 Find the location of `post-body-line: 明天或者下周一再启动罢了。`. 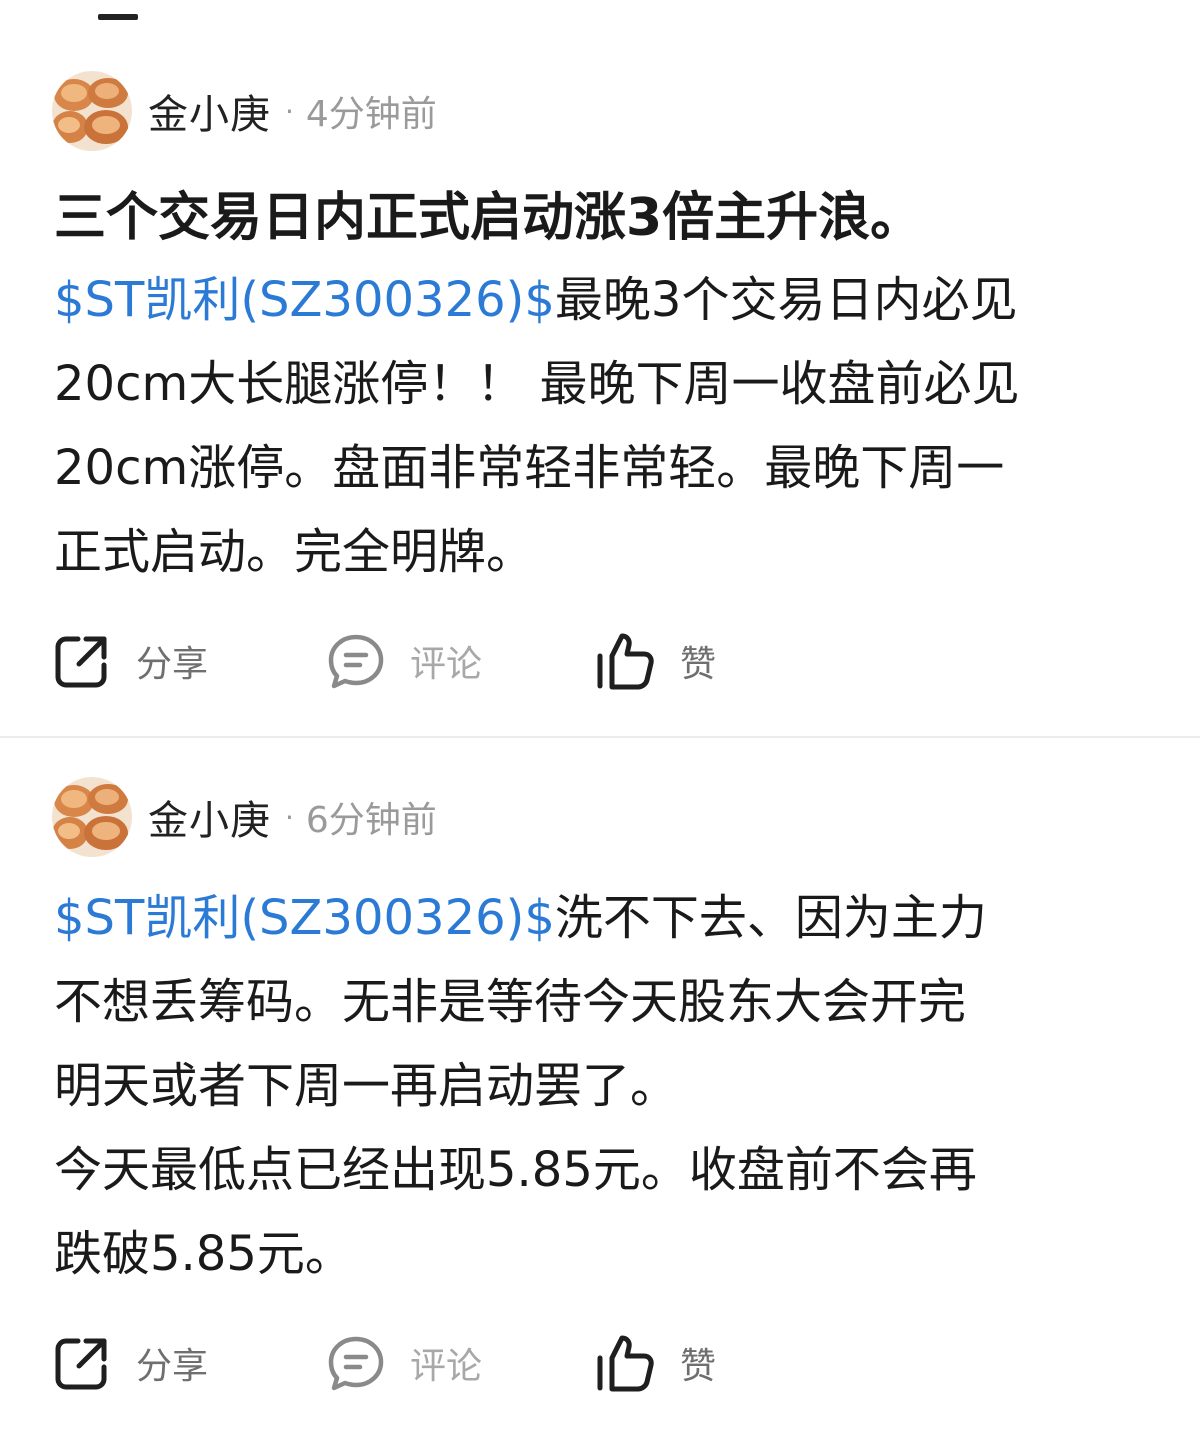

post-body-line: 明天或者下周一再启动罢了。 is located at coordinates (366, 1086).